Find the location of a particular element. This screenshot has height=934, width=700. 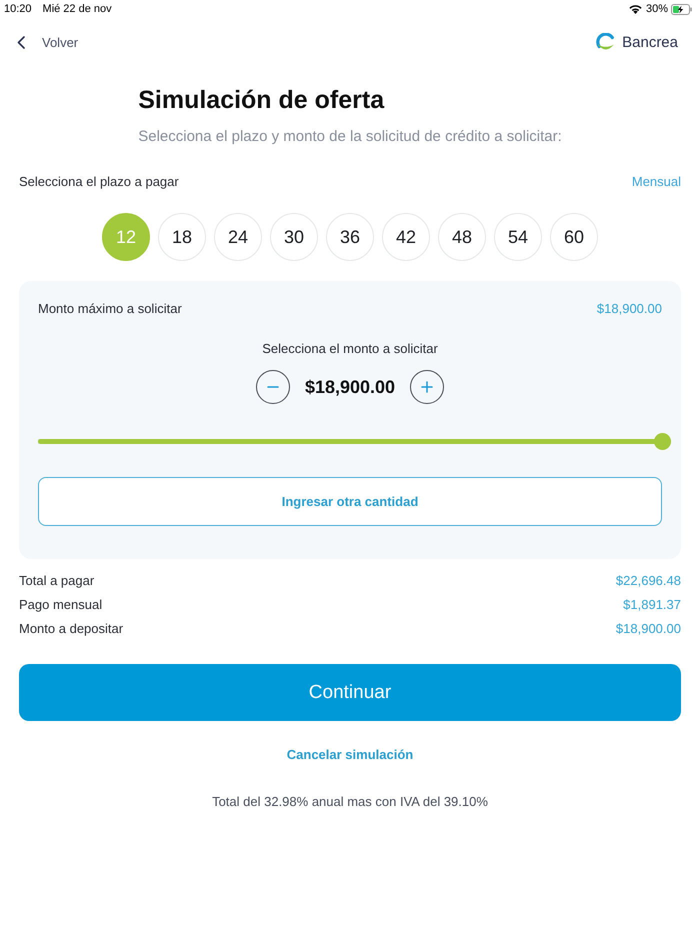

battery-percent: 30% is located at coordinates (657, 9).